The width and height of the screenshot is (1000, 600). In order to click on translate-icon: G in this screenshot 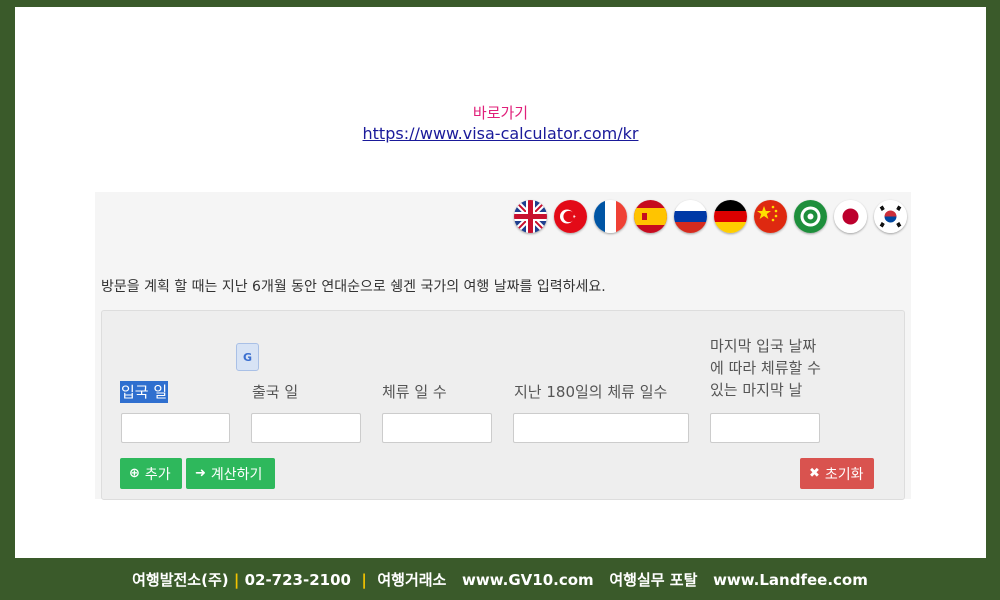, I will do `click(247, 357)`.